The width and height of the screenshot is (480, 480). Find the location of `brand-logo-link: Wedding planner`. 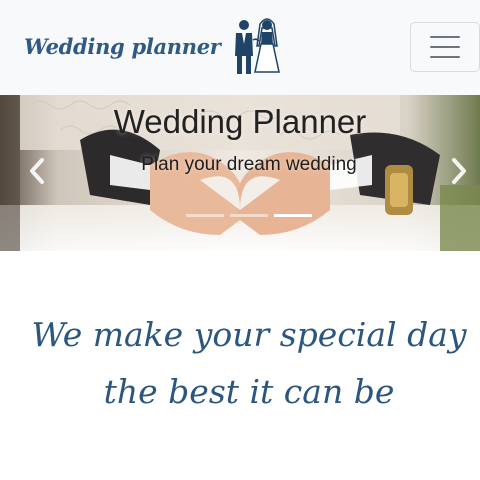

brand-logo-link: Wedding planner is located at coordinates (154, 46).